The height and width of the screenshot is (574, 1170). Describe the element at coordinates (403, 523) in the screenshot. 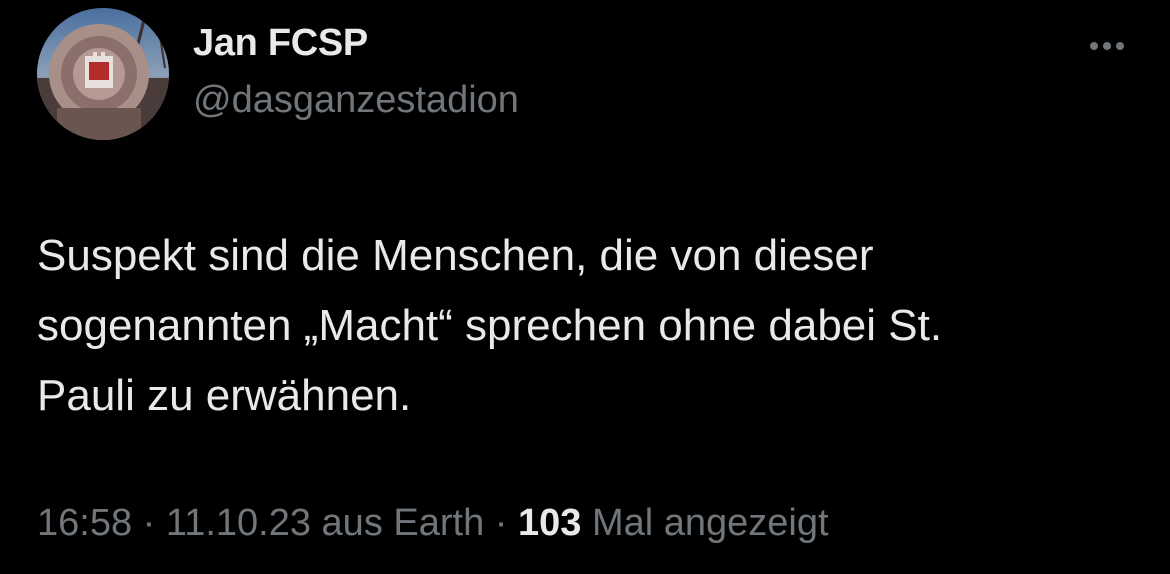

I see `tweet-source: aus Earth` at that location.